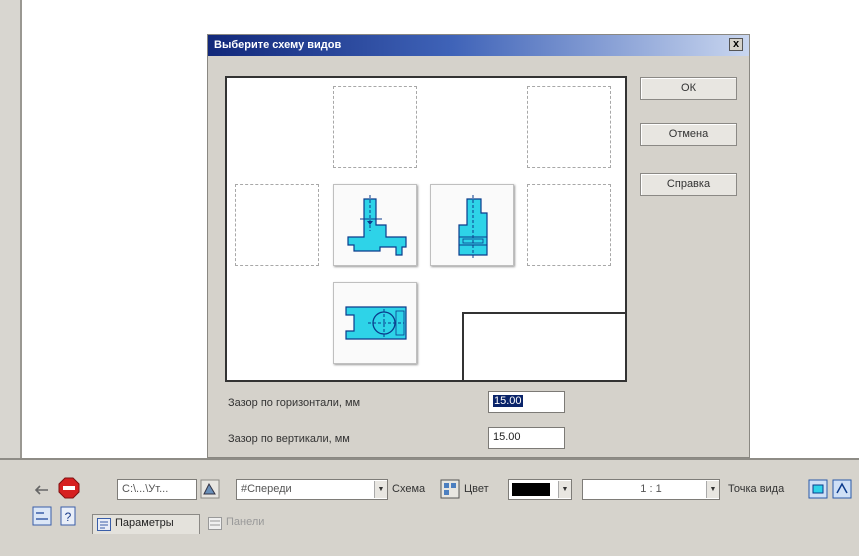  Describe the element at coordinates (215, 523) in the screenshot. I see `panels-icon` at that location.